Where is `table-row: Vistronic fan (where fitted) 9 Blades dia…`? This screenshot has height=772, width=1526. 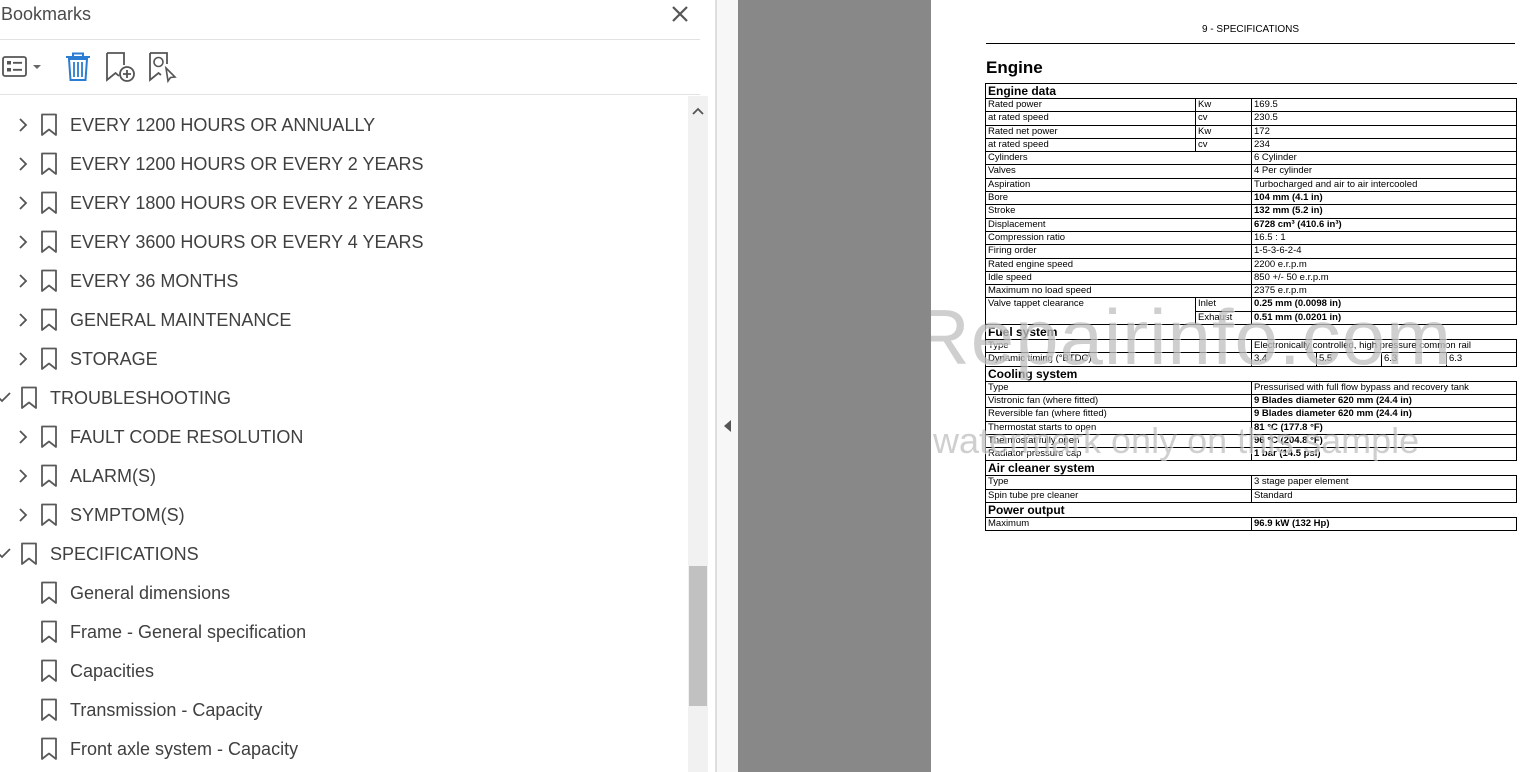
table-row: Vistronic fan (where fitted) 9 Blades dia… is located at coordinates (1251, 401).